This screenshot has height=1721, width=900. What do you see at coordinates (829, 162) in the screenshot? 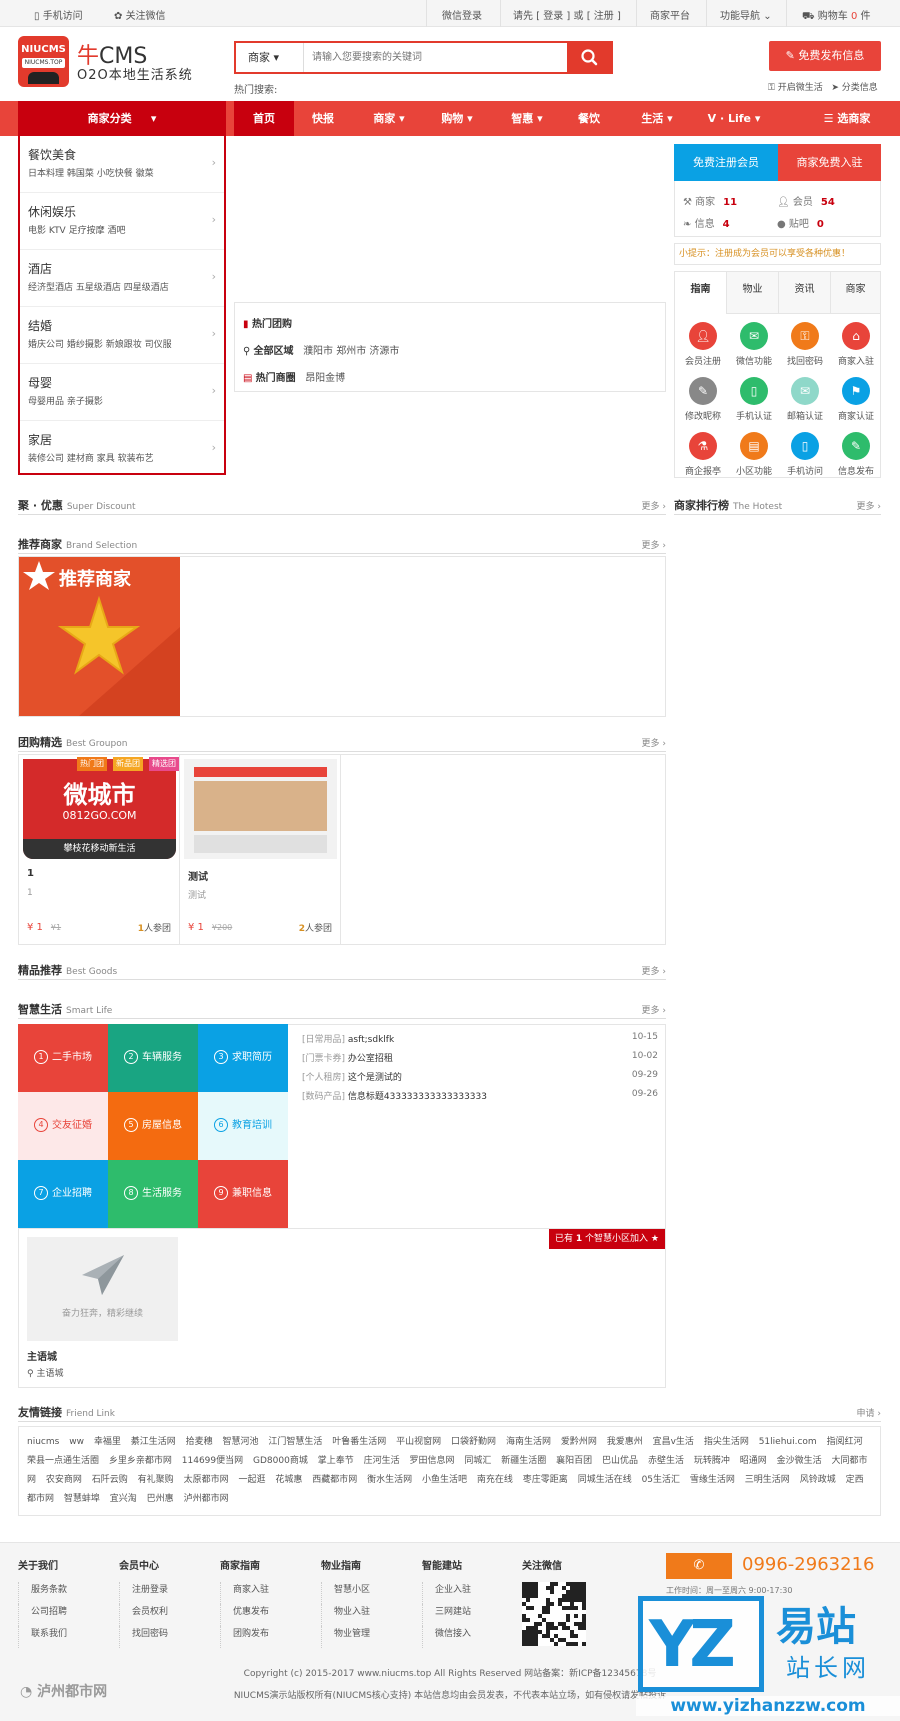
I see `register-merchant-button: 商家免费入驻` at bounding box center [829, 162].